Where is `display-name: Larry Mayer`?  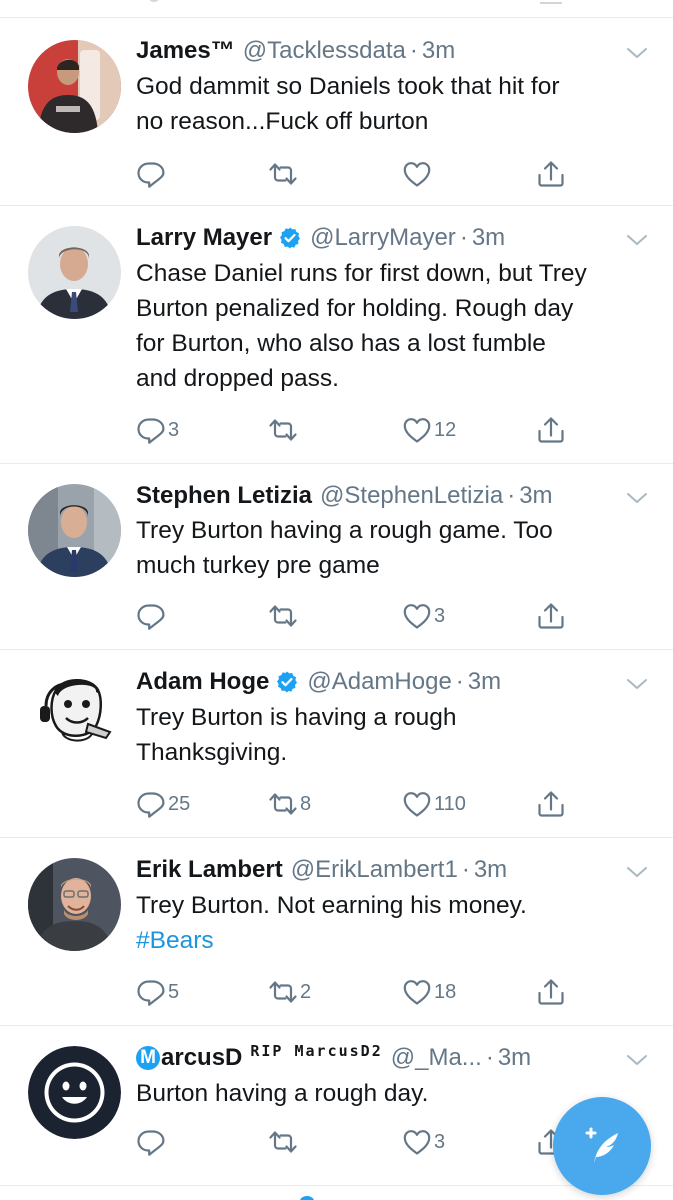 display-name: Larry Mayer is located at coordinates (204, 238).